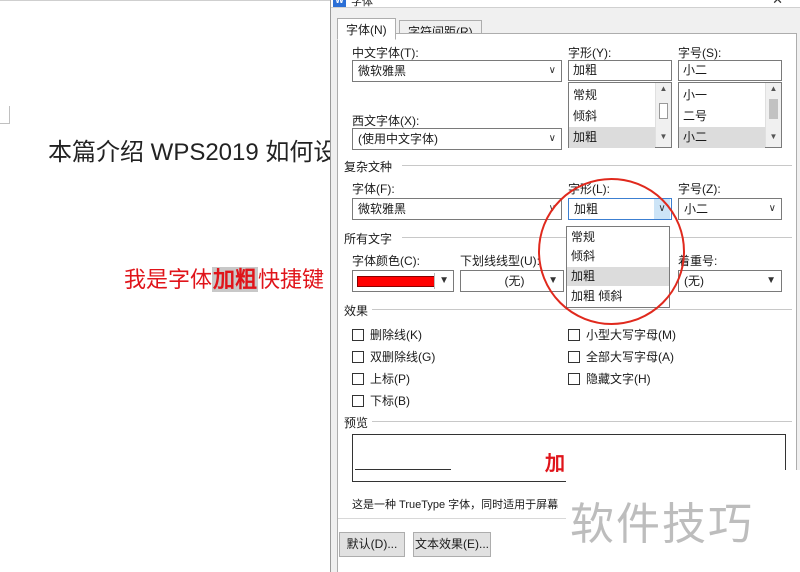 The image size is (800, 572). Describe the element at coordinates (612, 95) in the screenshot. I see `font-style-option: 常规` at that location.